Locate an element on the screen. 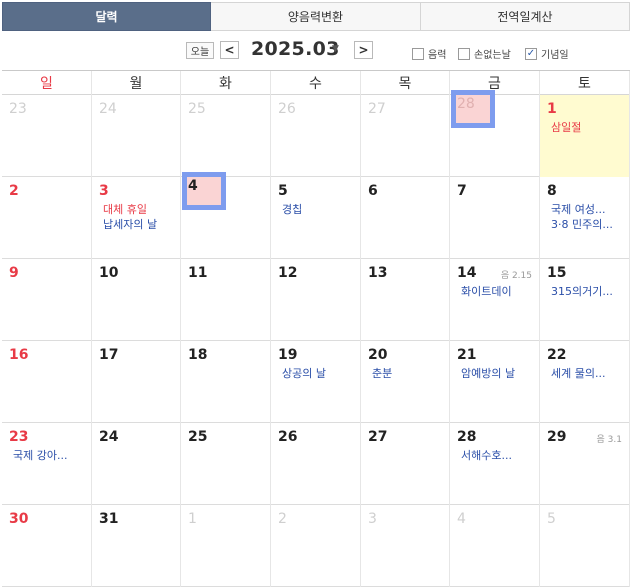  weekday-label: 일 is located at coordinates (47, 83).